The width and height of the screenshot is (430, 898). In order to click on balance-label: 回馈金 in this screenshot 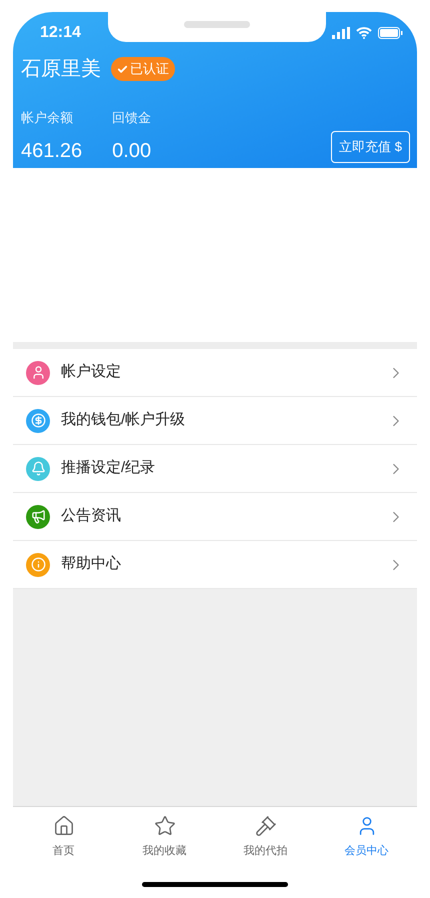, I will do `click(132, 118)`.